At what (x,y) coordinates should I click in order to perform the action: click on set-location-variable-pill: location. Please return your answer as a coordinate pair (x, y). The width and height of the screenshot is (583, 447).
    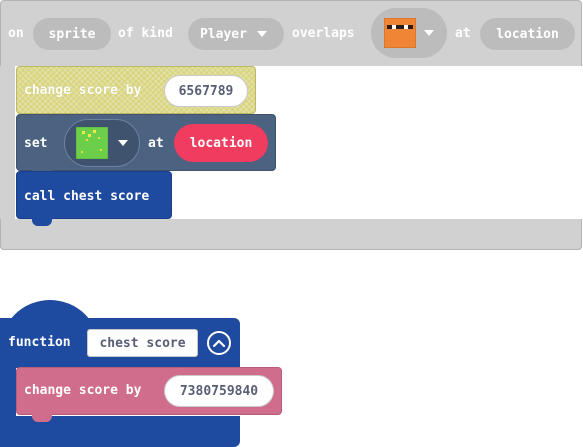
    Looking at the image, I should click on (221, 143).